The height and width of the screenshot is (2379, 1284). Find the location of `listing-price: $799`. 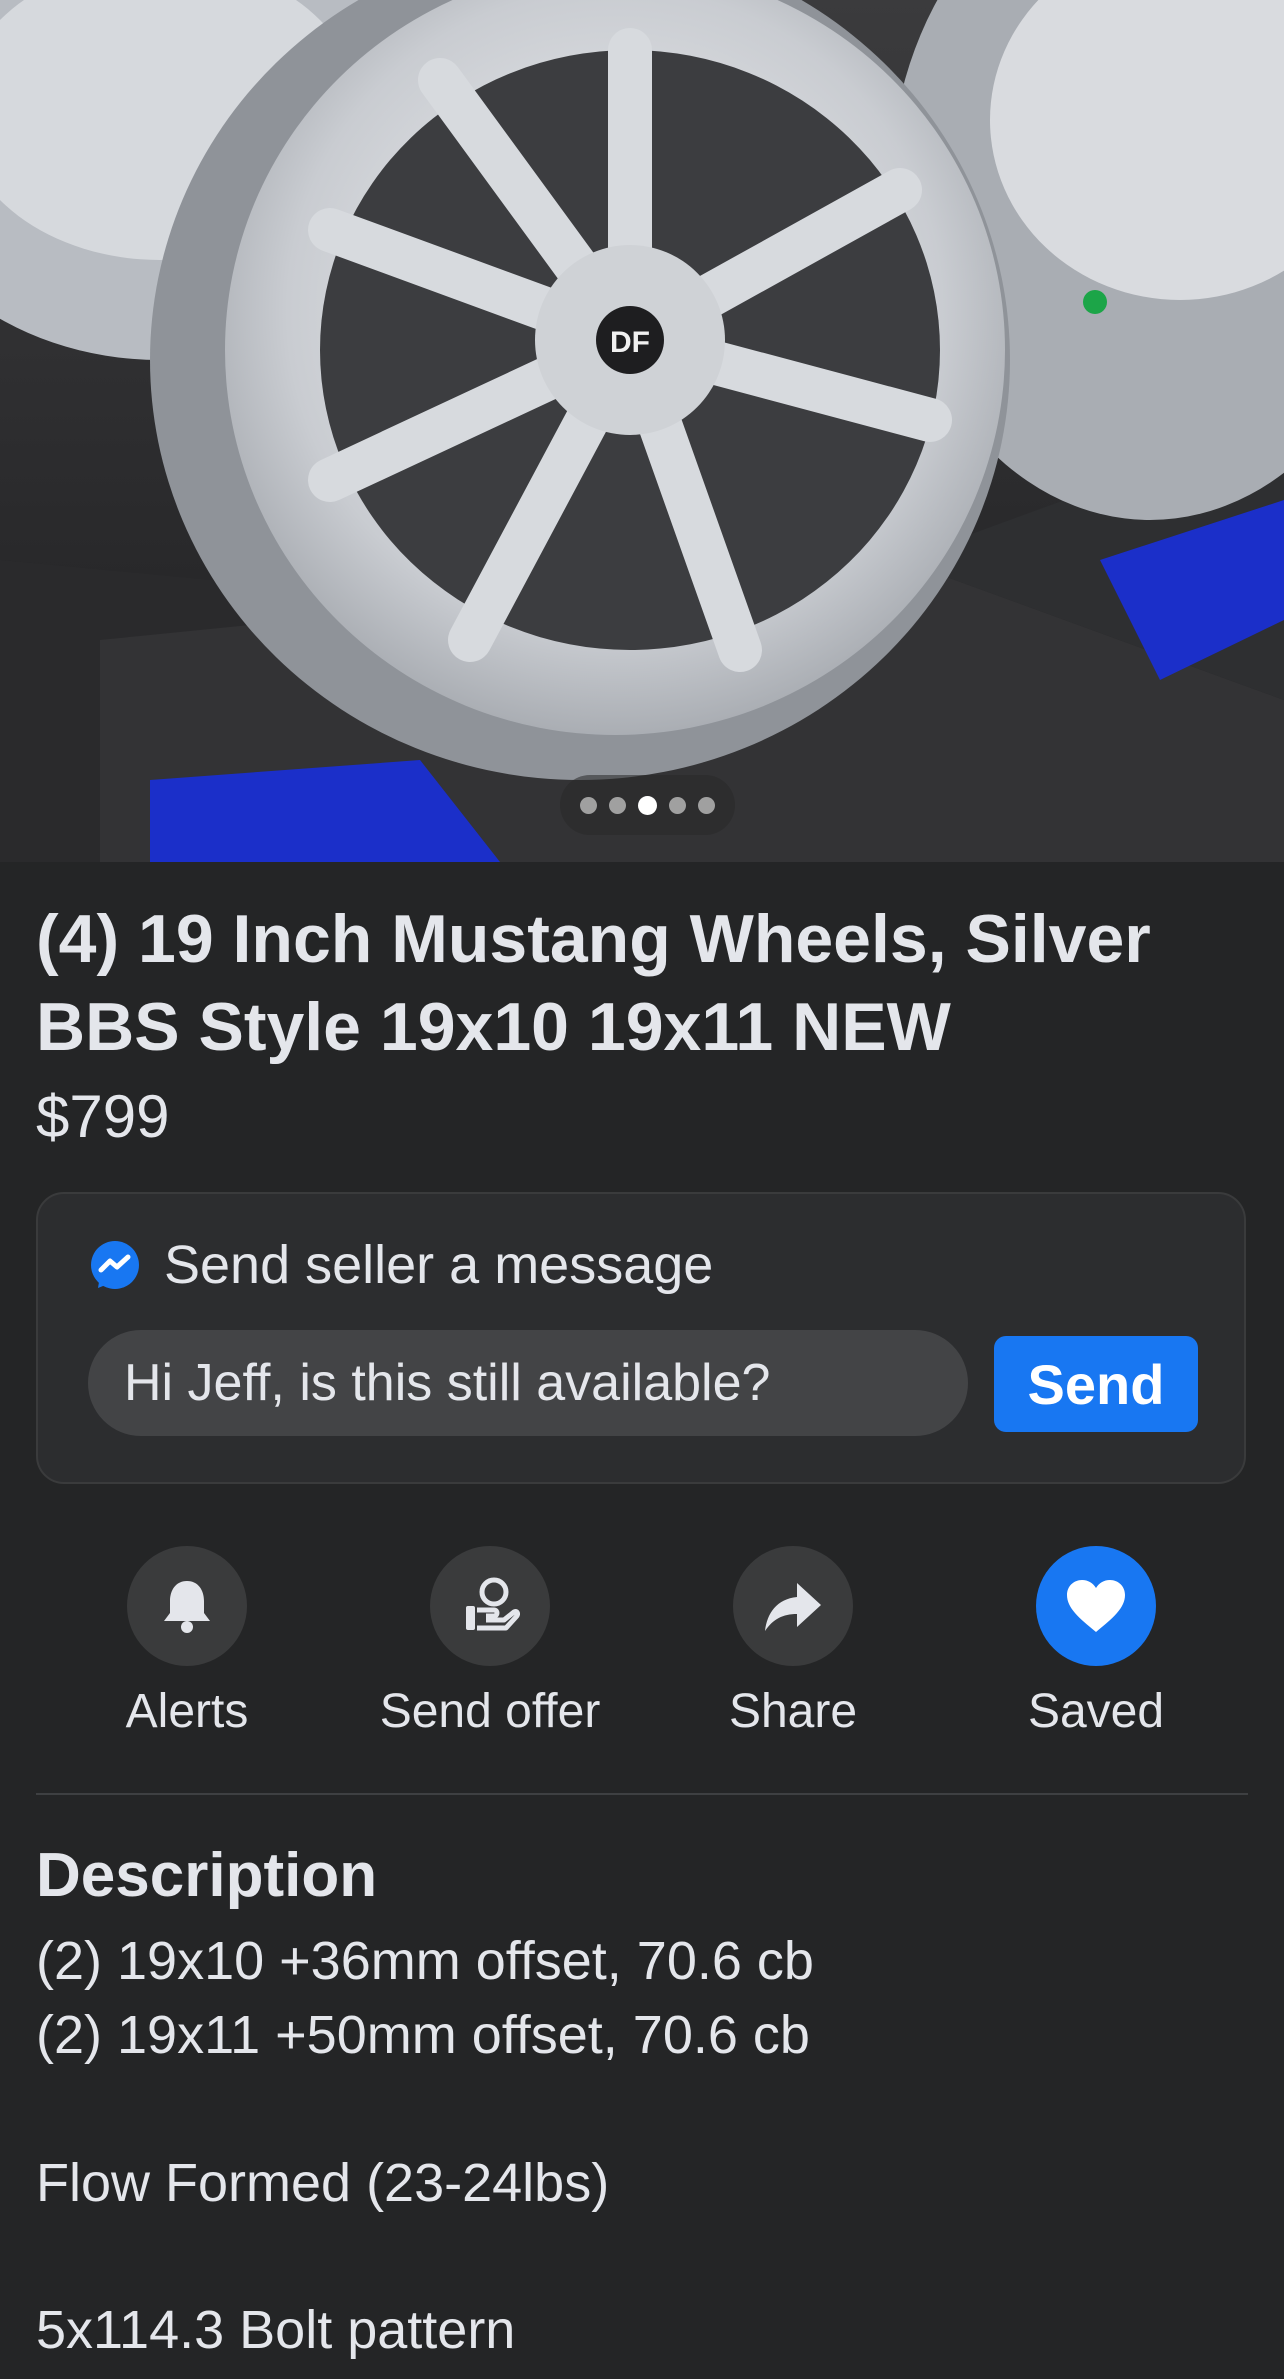

listing-price: $799 is located at coordinates (103, 1116).